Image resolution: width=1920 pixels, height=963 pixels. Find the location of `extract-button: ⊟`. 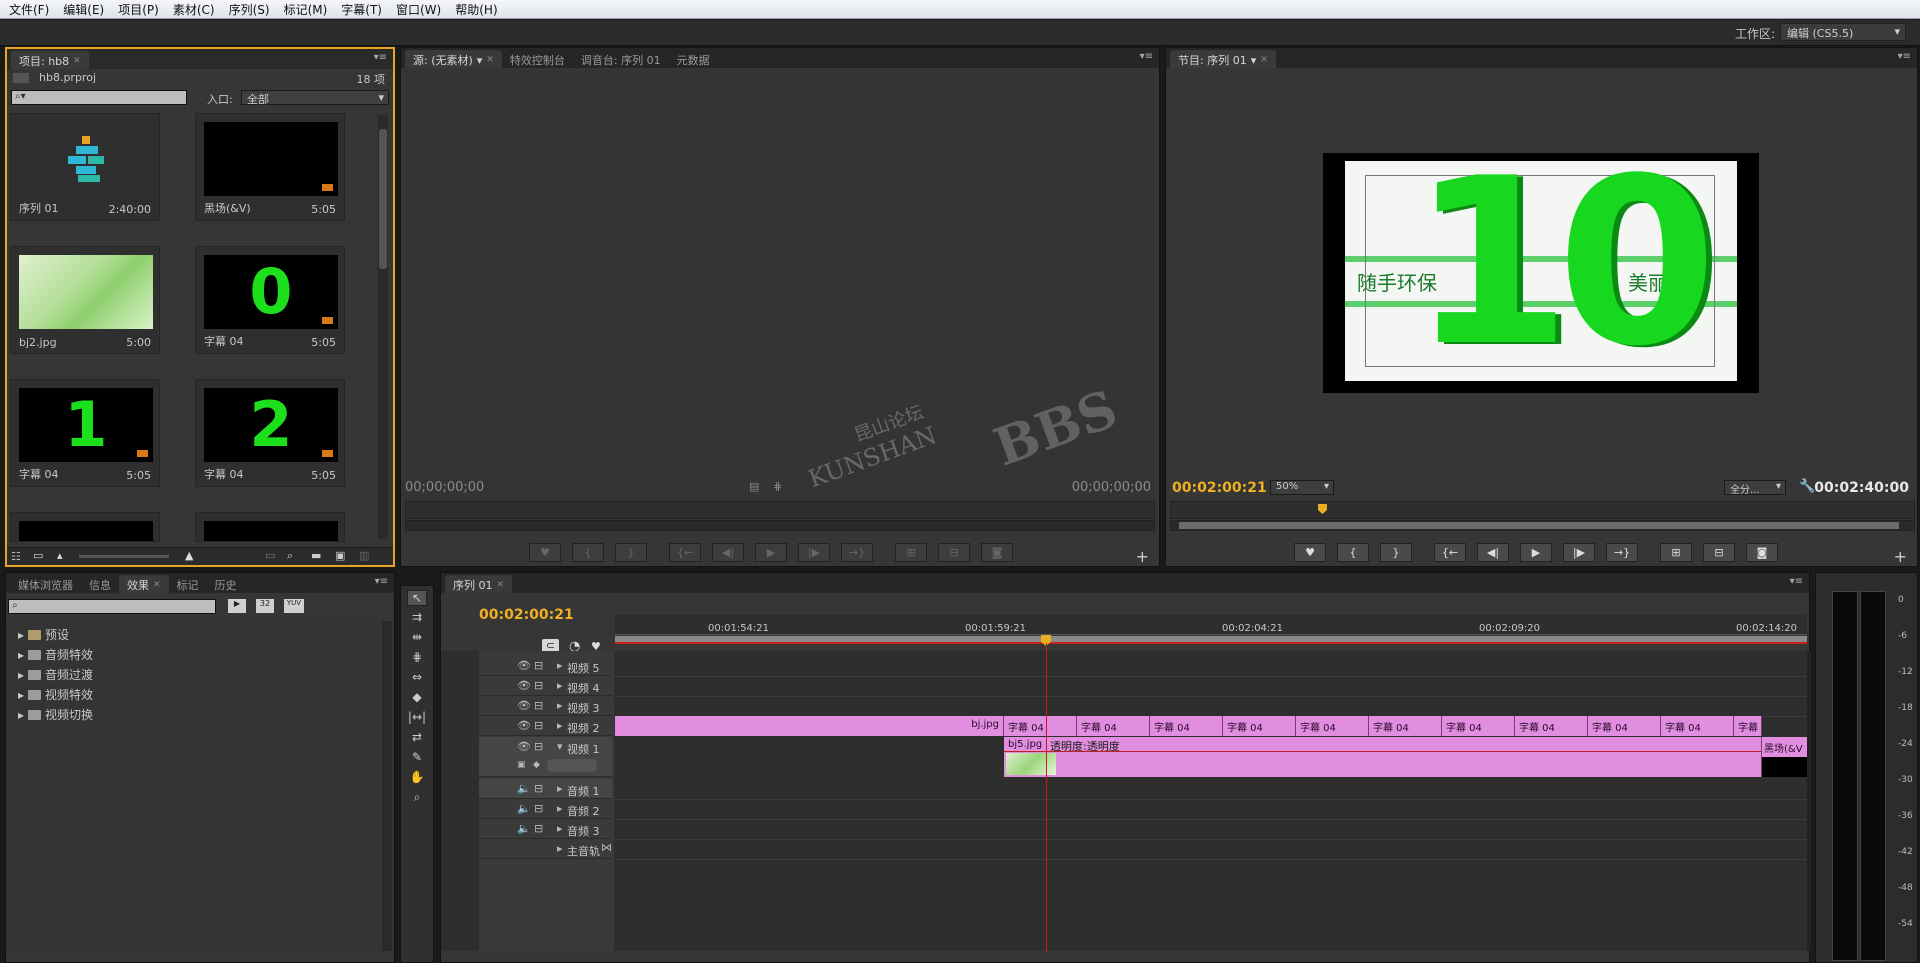

extract-button: ⊟ is located at coordinates (1719, 552).